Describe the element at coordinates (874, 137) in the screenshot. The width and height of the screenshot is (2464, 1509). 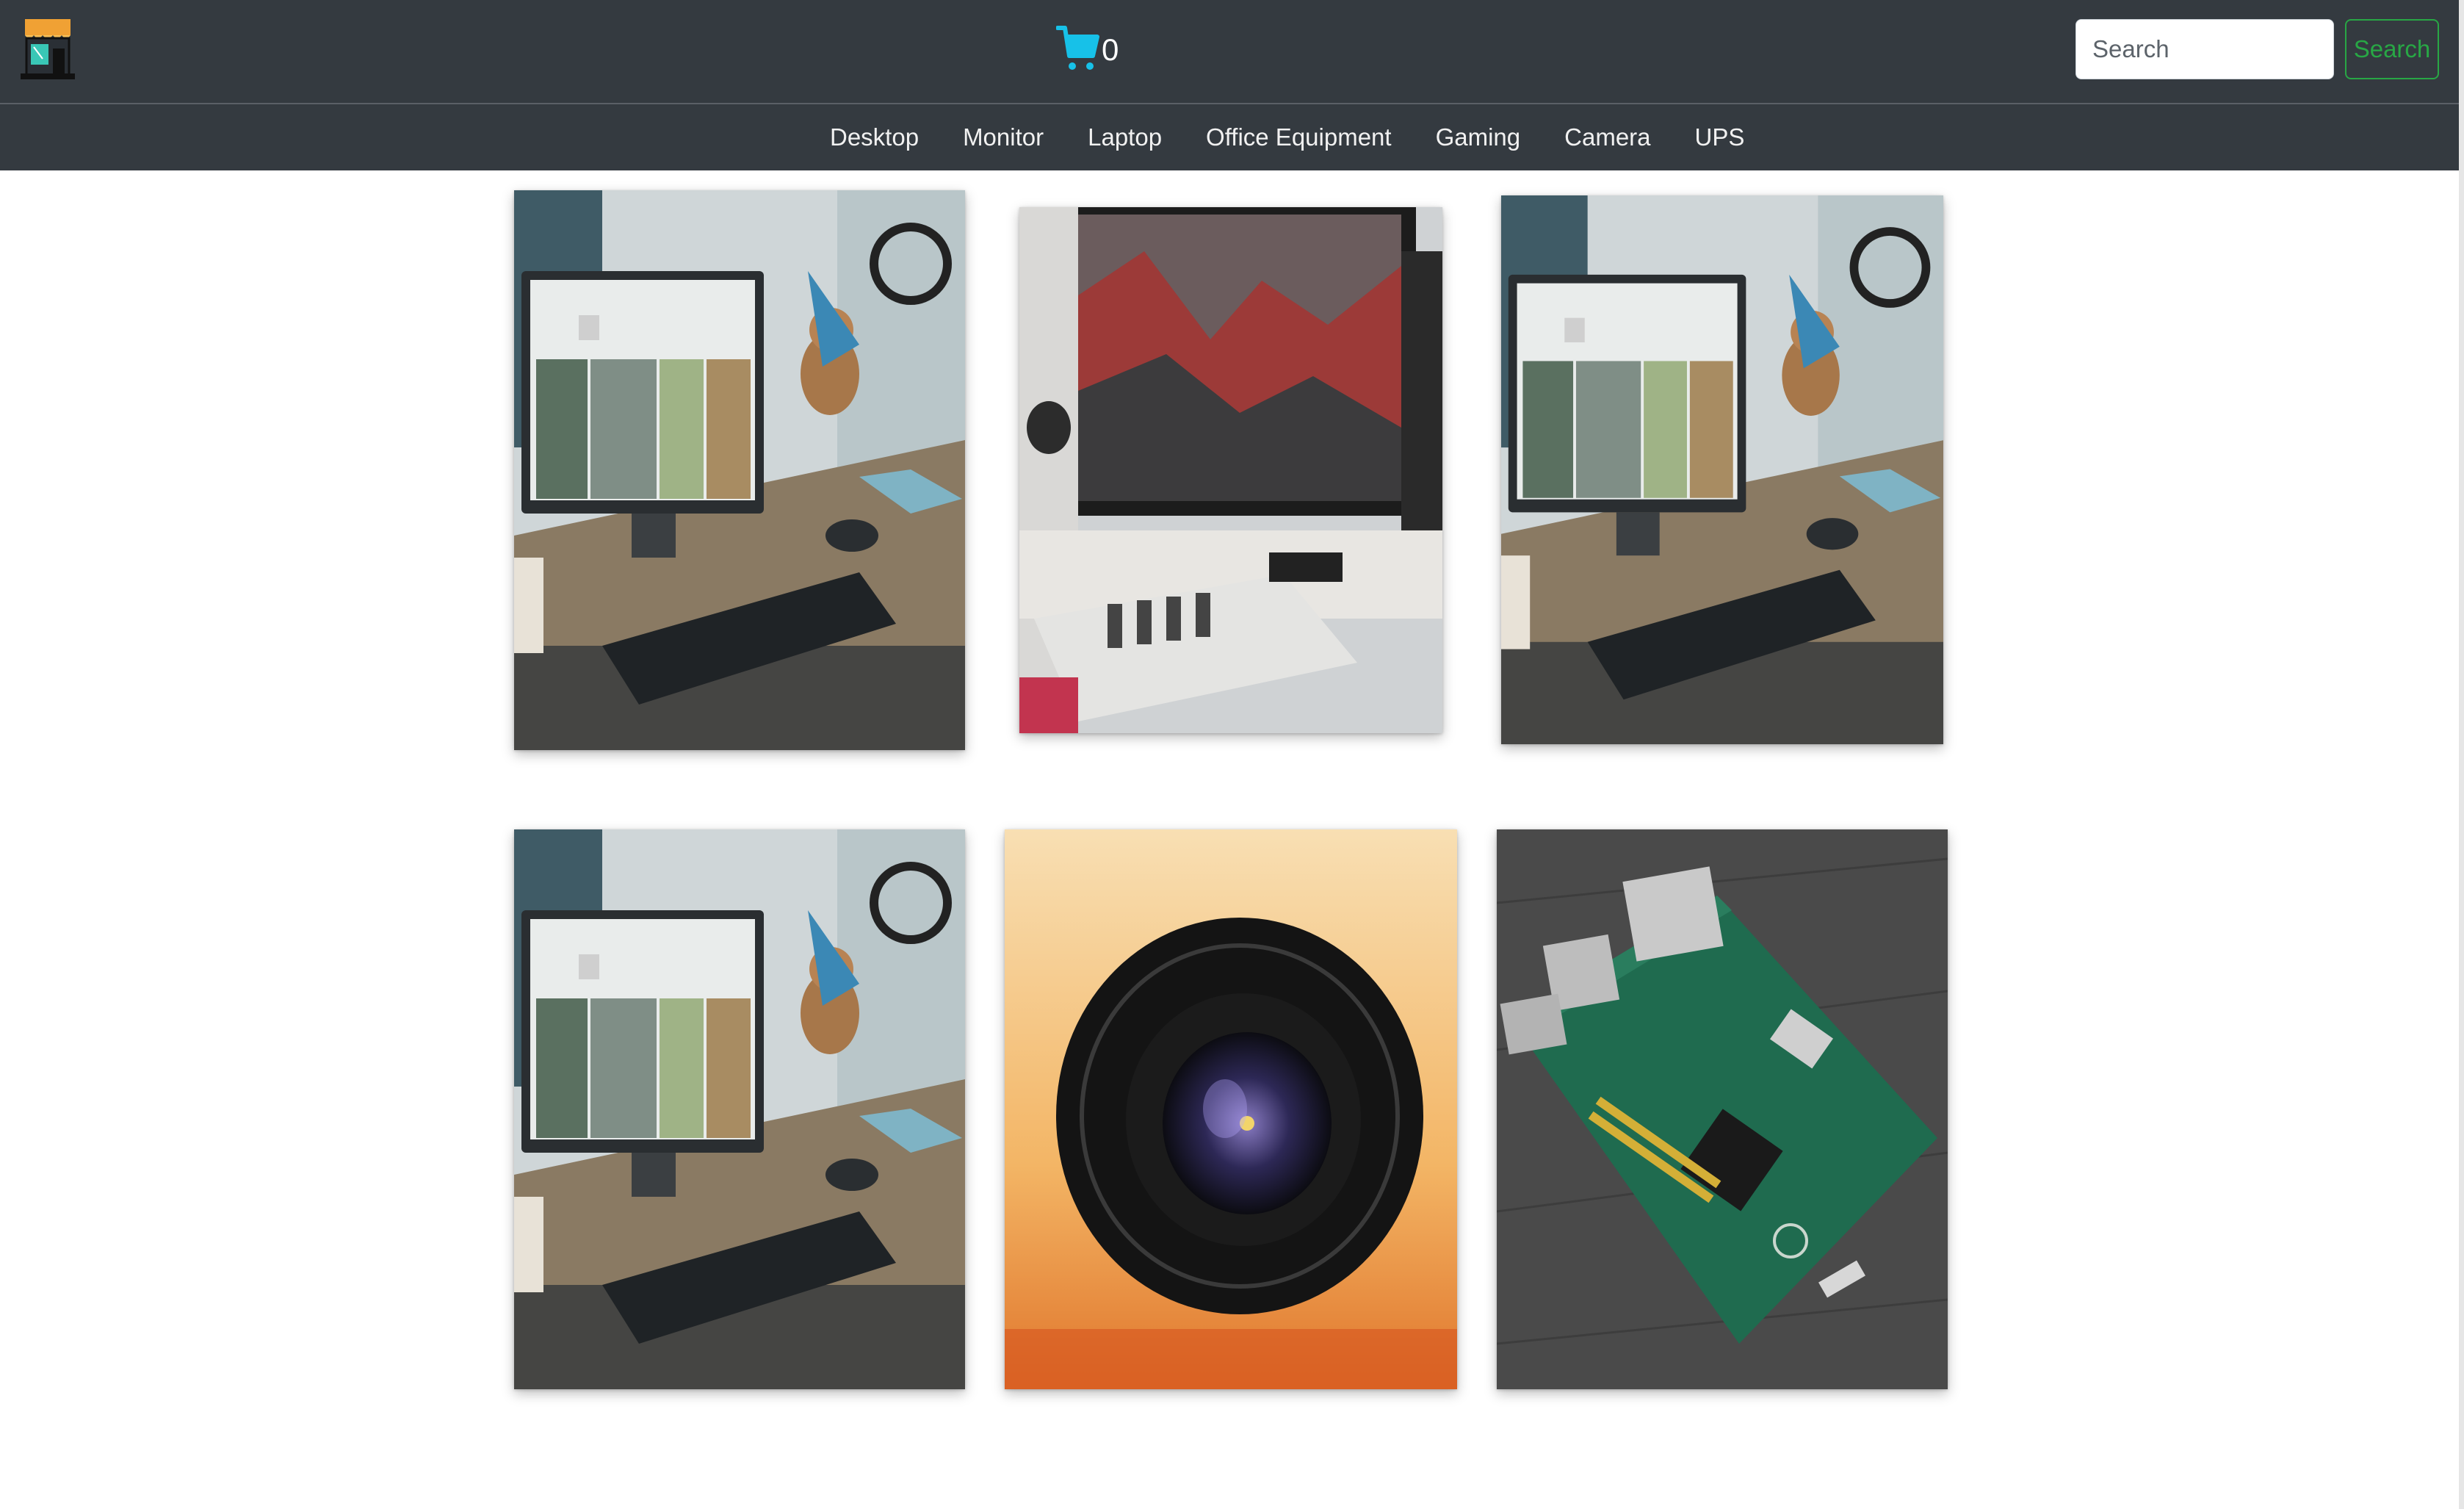
I see `category-desktop: Desktop` at that location.